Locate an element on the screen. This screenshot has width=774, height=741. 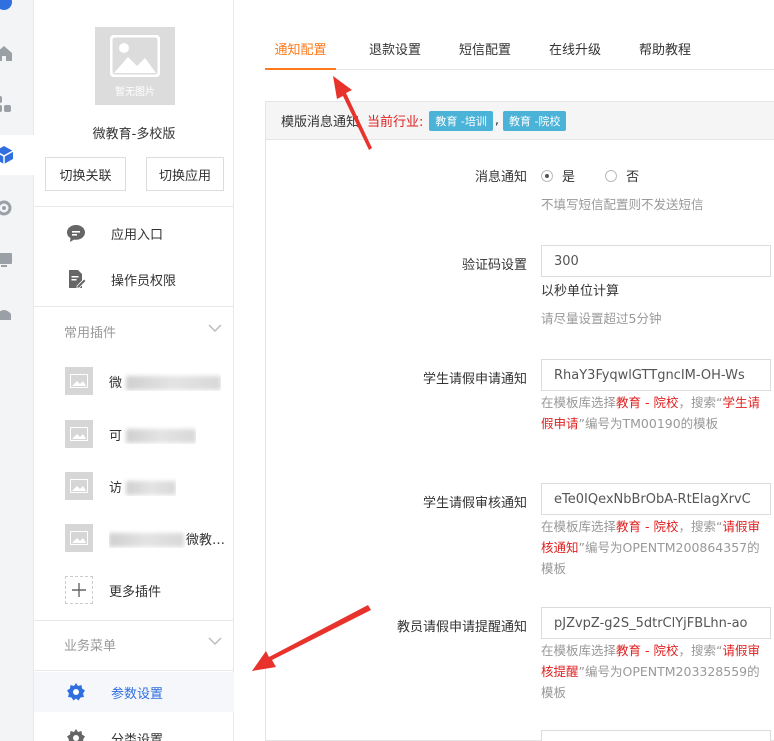
switch-link-button: 切换关联 is located at coordinates (85, 174).